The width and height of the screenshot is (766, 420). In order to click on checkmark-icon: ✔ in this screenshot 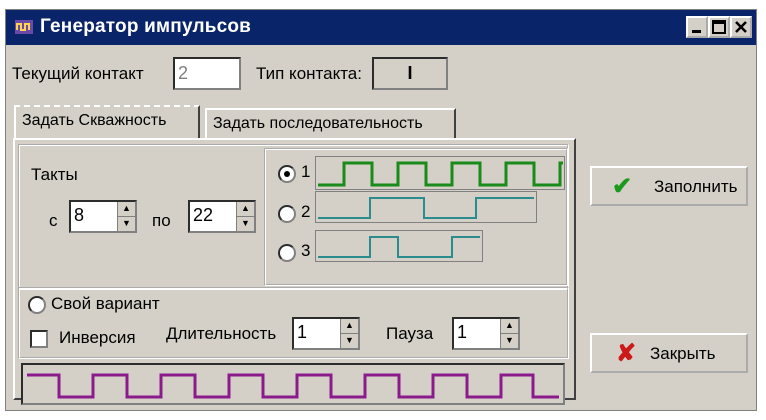, I will do `click(622, 186)`.